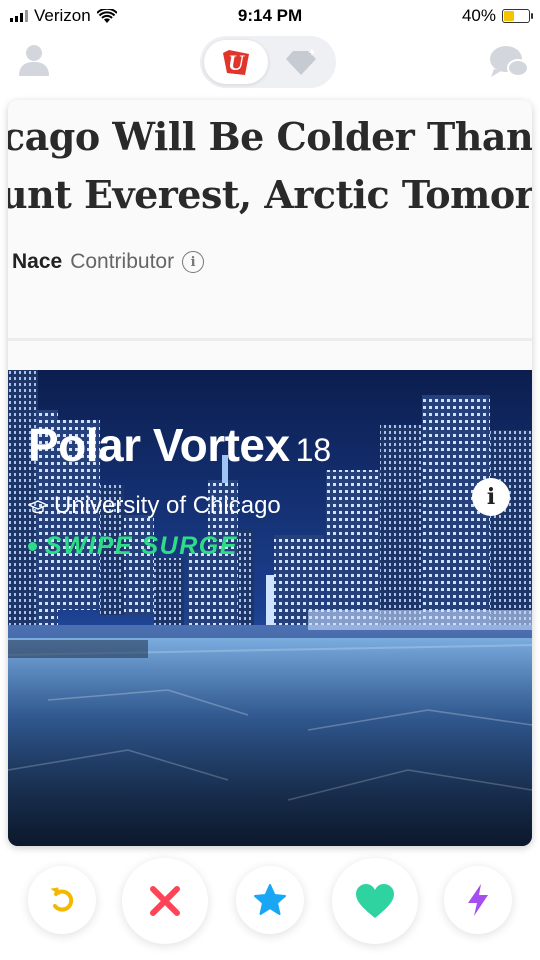  I want to click on rewind-button, so click(62, 900).